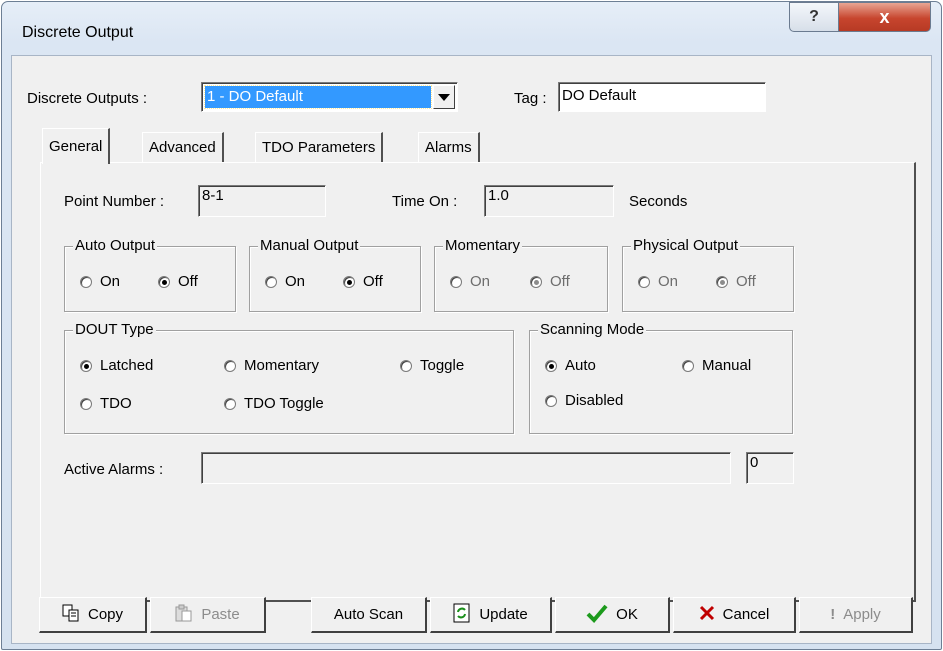  I want to click on copy-button: Copy, so click(93, 615).